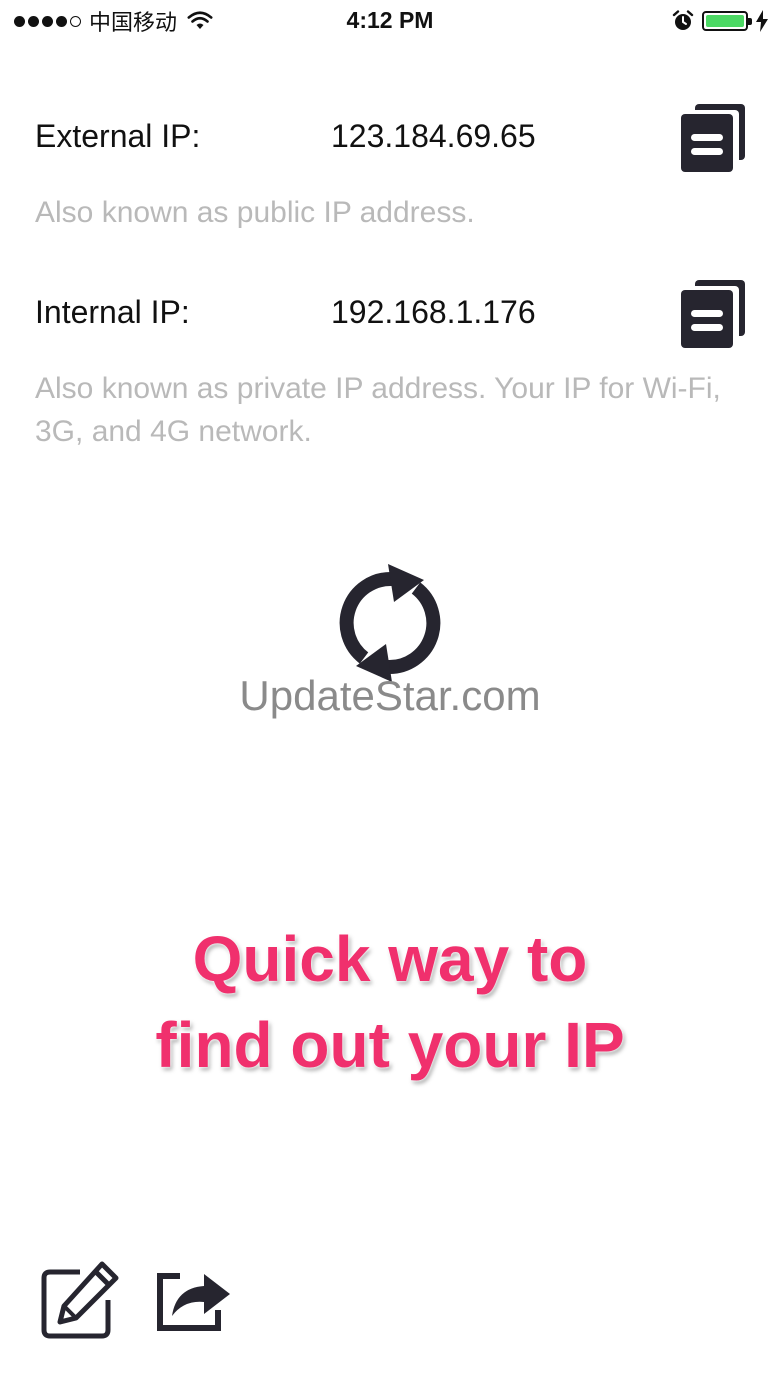 The height and width of the screenshot is (1387, 780). What do you see at coordinates (255, 212) in the screenshot?
I see `external-ip-description: Also known as public IP address.` at bounding box center [255, 212].